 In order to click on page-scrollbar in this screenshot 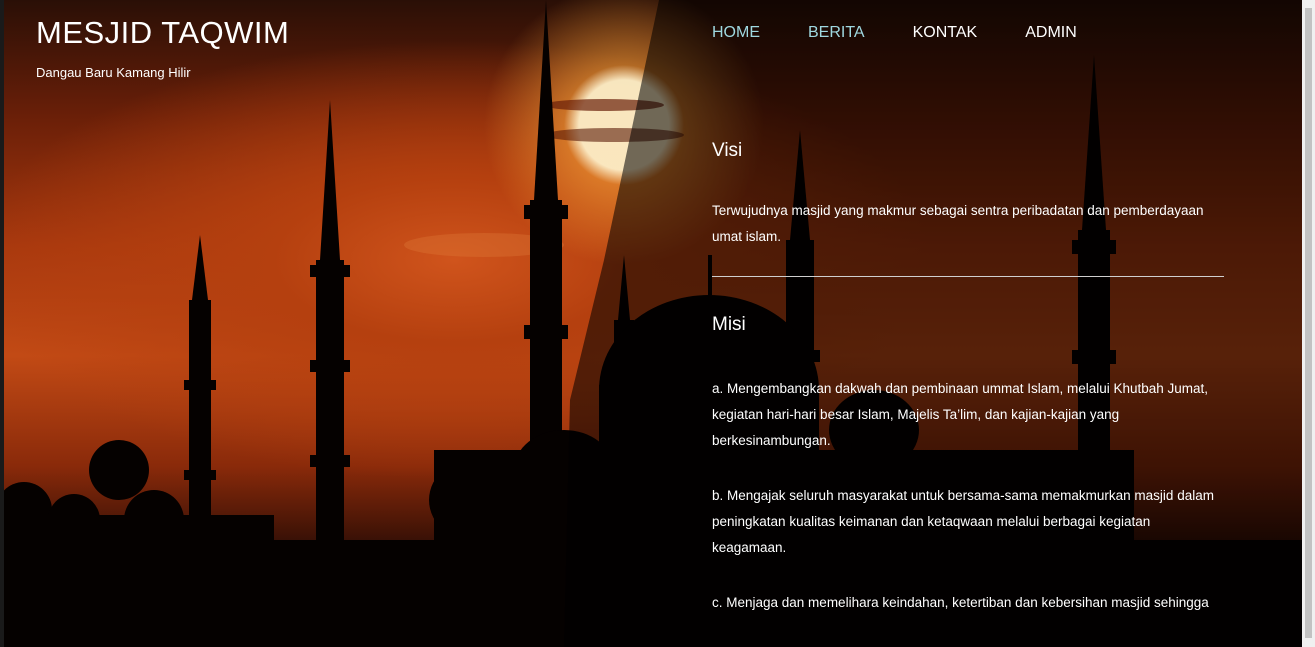, I will do `click(1308, 323)`.